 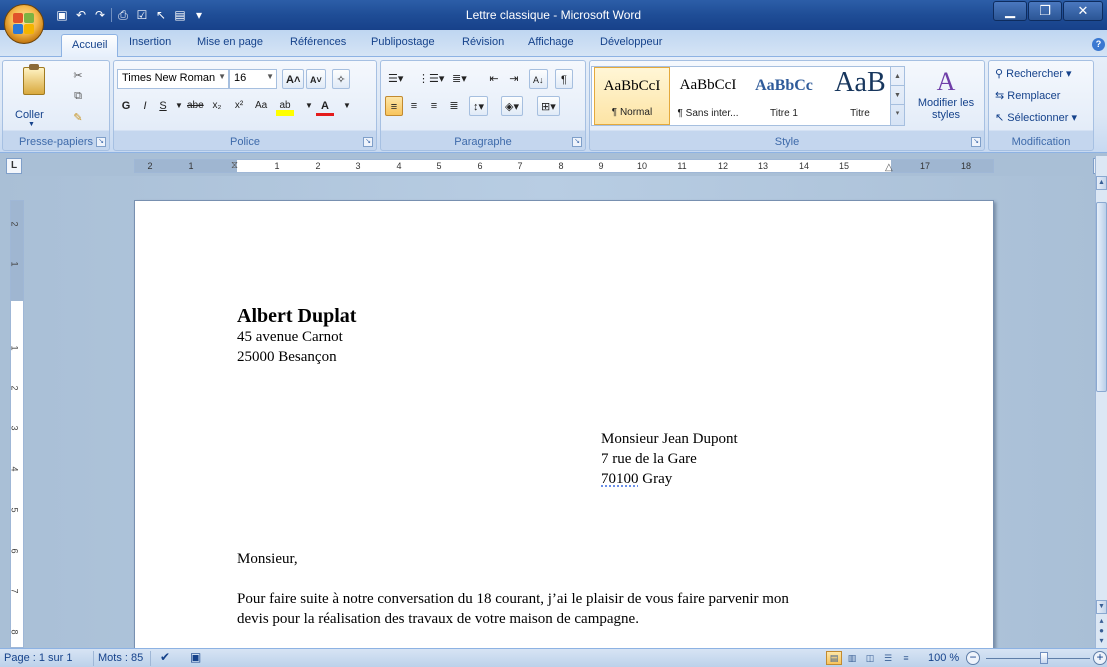 What do you see at coordinates (285, 106) in the screenshot?
I see `highlight-button: ab` at bounding box center [285, 106].